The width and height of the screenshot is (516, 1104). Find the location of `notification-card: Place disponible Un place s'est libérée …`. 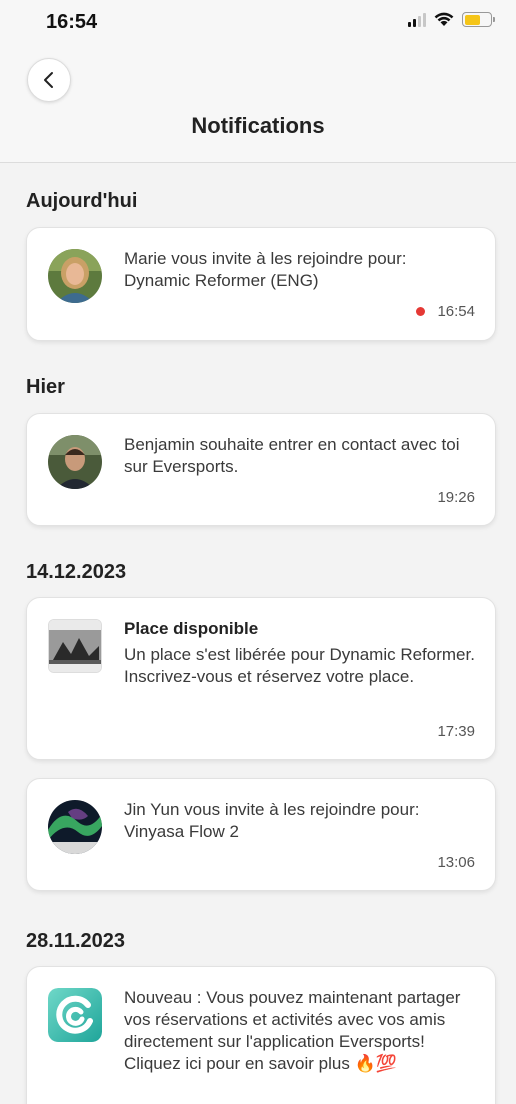

notification-card: Place disponible Un place s'est libérée … is located at coordinates (261, 678).